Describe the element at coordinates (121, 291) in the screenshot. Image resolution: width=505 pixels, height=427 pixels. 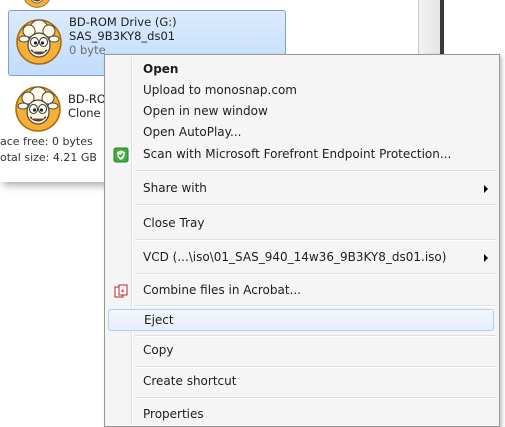
I see `acrobat-icon` at that location.